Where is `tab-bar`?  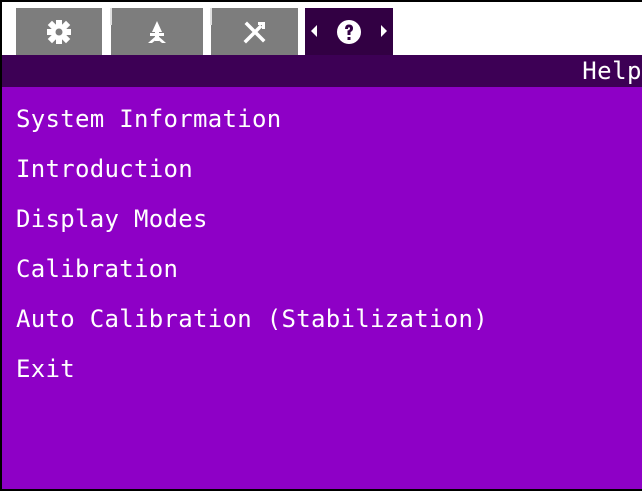 tab-bar is located at coordinates (322, 35).